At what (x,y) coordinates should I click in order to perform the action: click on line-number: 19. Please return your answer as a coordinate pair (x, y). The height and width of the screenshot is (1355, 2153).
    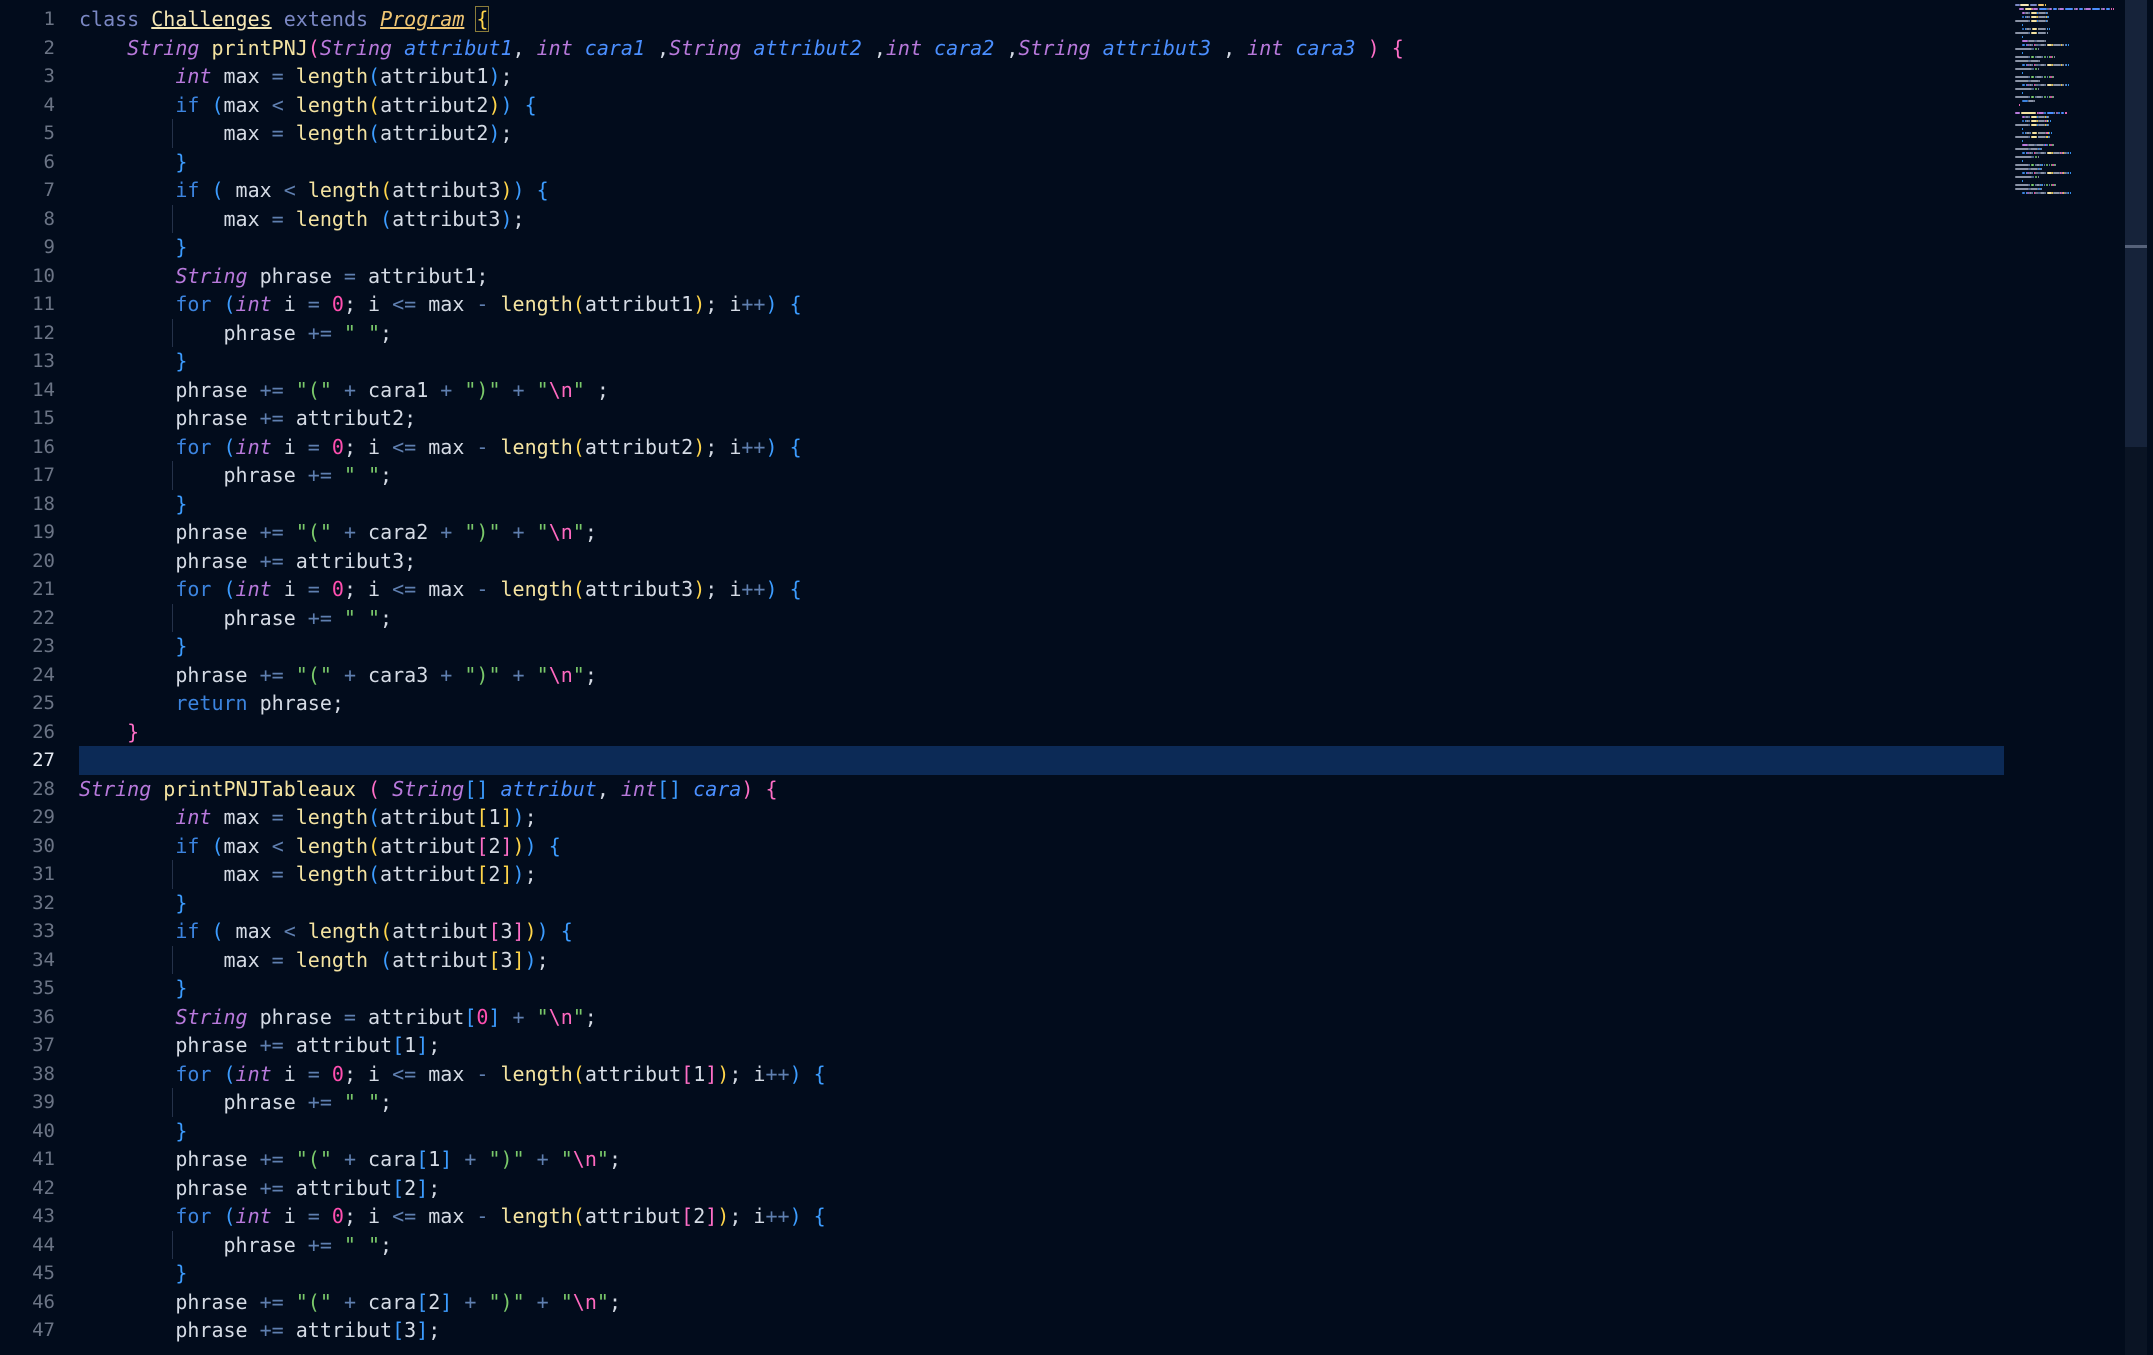
    Looking at the image, I should click on (43, 532).